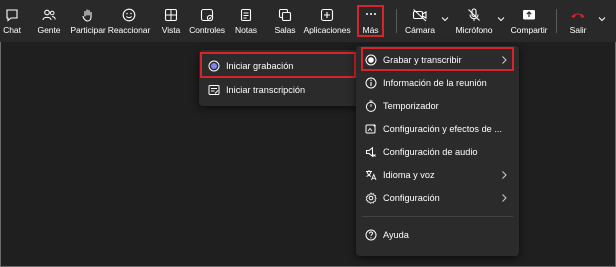  What do you see at coordinates (371, 83) in the screenshot?
I see `info-icon` at bounding box center [371, 83].